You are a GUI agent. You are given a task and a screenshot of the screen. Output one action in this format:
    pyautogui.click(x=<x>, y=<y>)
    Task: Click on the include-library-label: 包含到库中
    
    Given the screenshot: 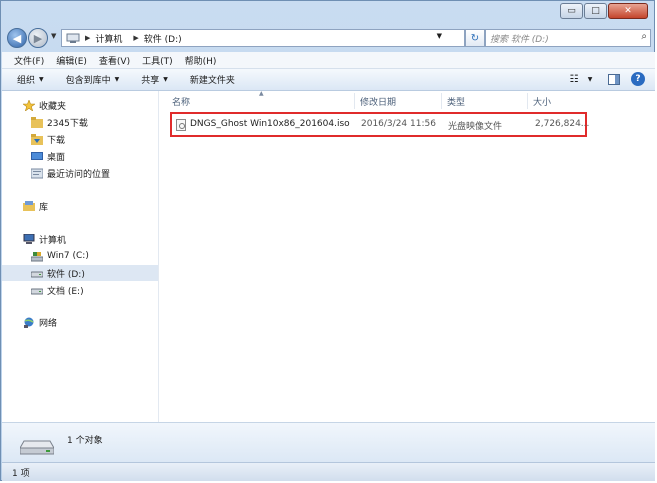 What is the action you would take?
    pyautogui.click(x=88, y=81)
    